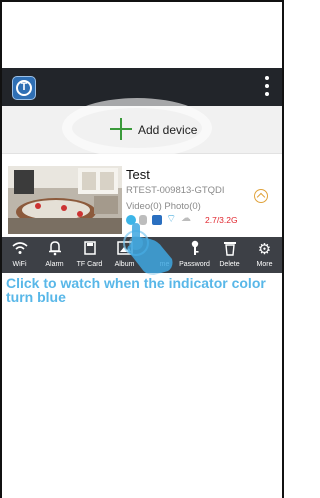 This screenshot has width=320, height=498. Describe the element at coordinates (19, 264) in the screenshot. I see `wifi-label: WiFi` at that location.